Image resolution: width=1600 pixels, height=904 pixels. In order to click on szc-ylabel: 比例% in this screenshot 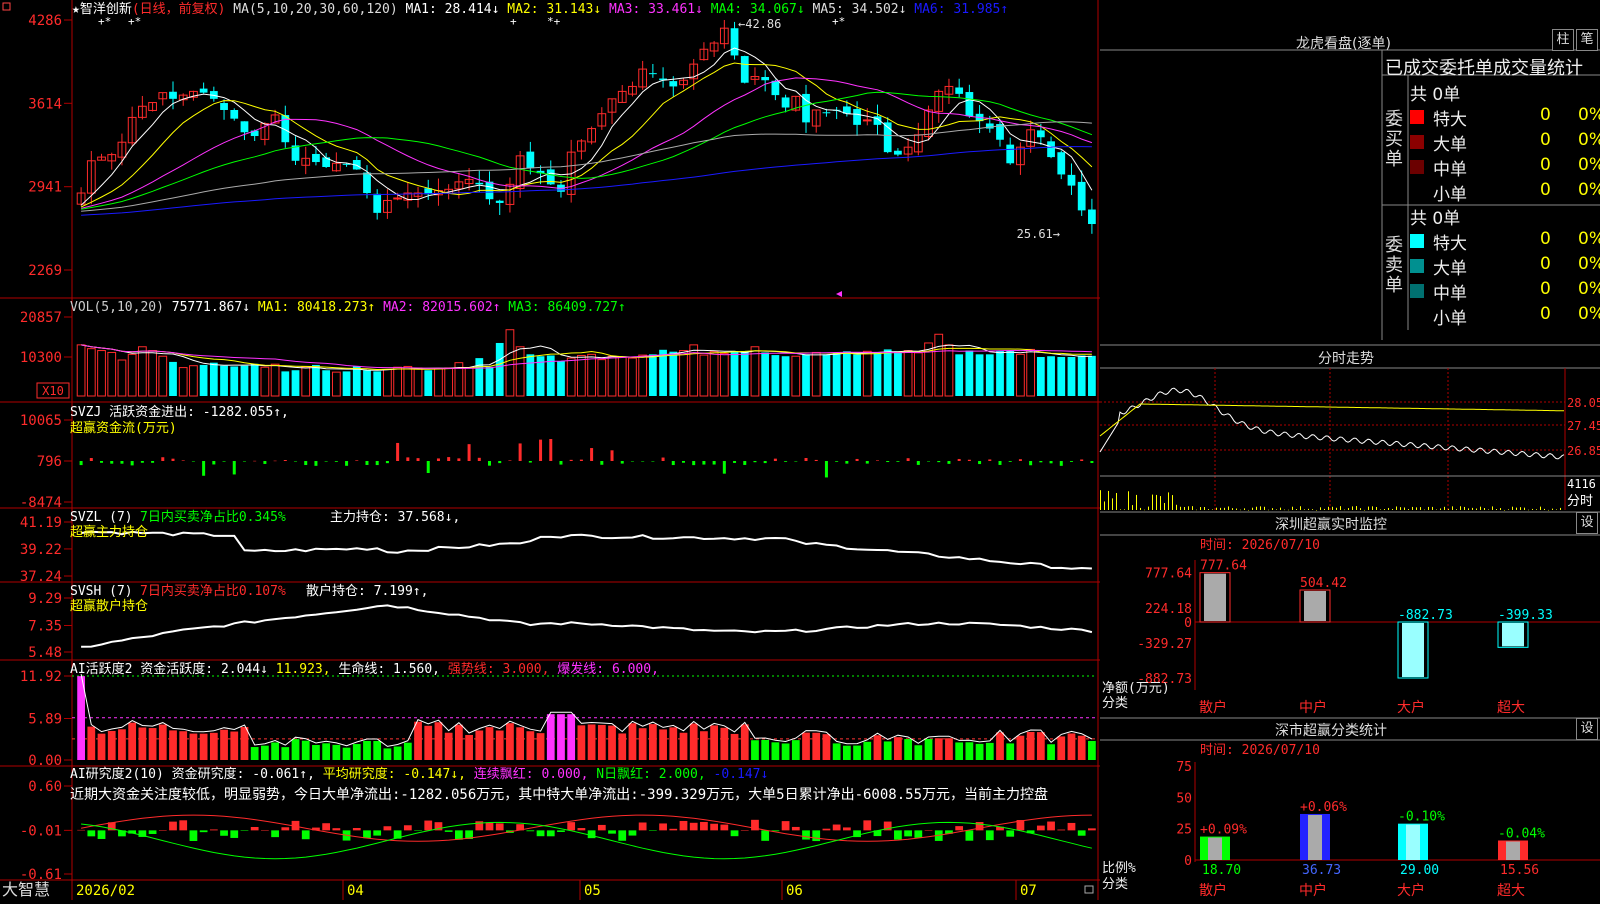, I will do `click(1119, 868)`.